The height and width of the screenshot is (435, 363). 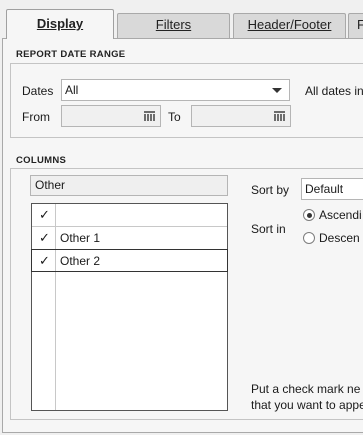 I want to click on chevron-down-icon, so click(x=277, y=90).